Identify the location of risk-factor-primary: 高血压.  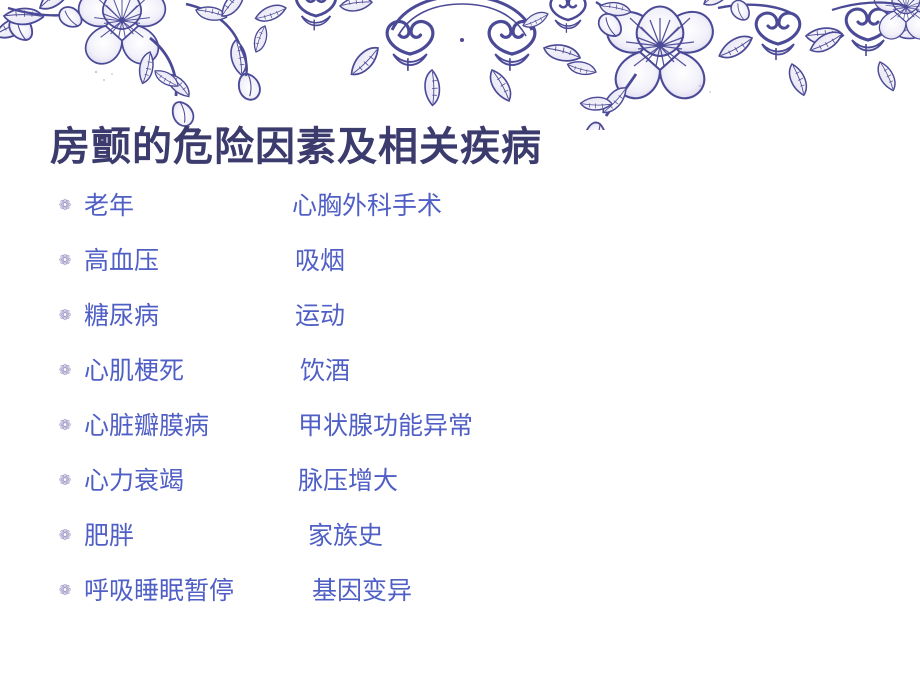
(122, 260).